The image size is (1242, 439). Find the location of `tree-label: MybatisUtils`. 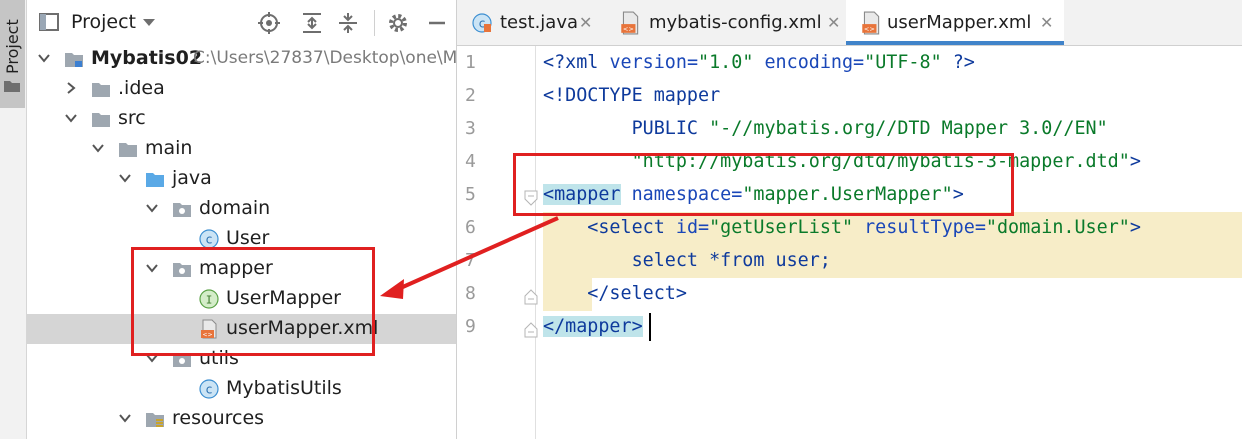

tree-label: MybatisUtils is located at coordinates (284, 388).